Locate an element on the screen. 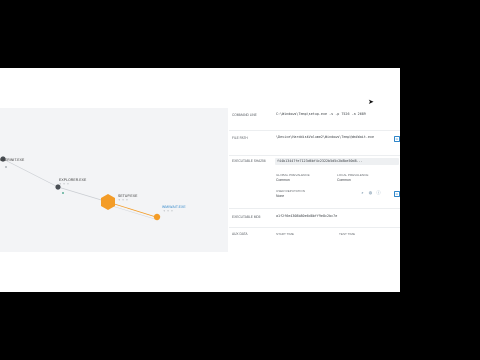  local-prevalence-label: LOCAL PREVALENCE is located at coordinates (353, 175).